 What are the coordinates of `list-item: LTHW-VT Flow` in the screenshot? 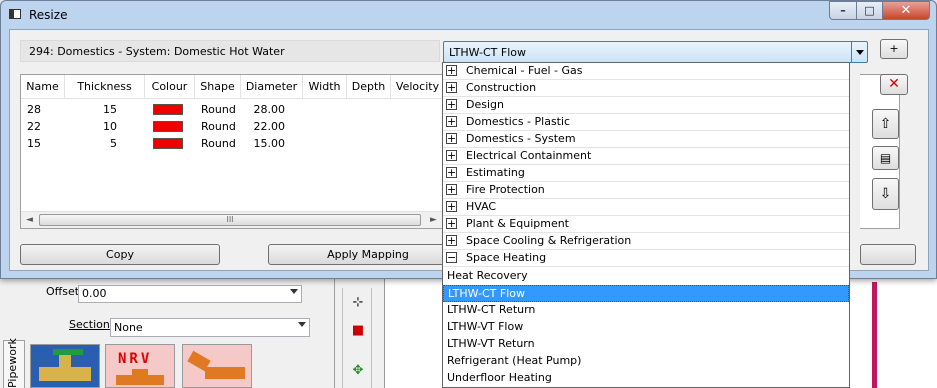 It's located at (646, 327).